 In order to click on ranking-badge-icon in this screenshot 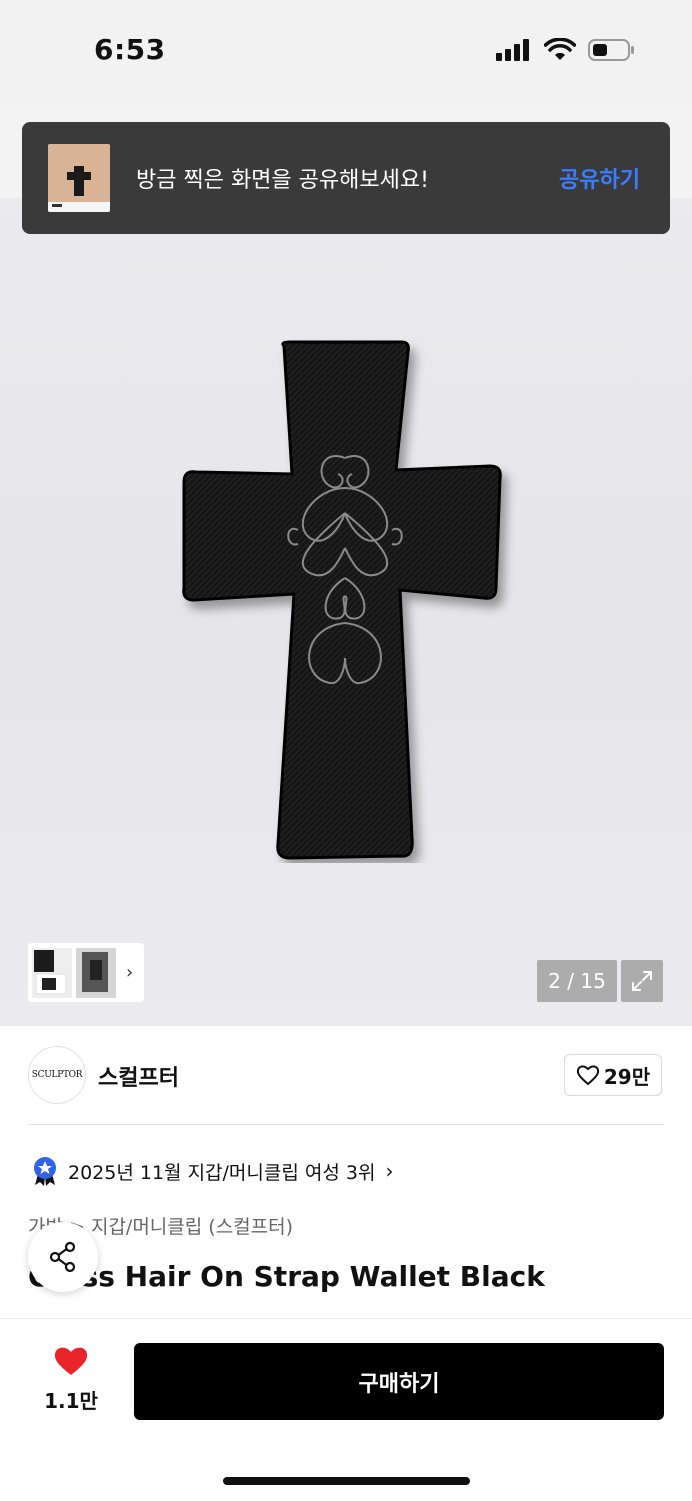, I will do `click(45, 1171)`.